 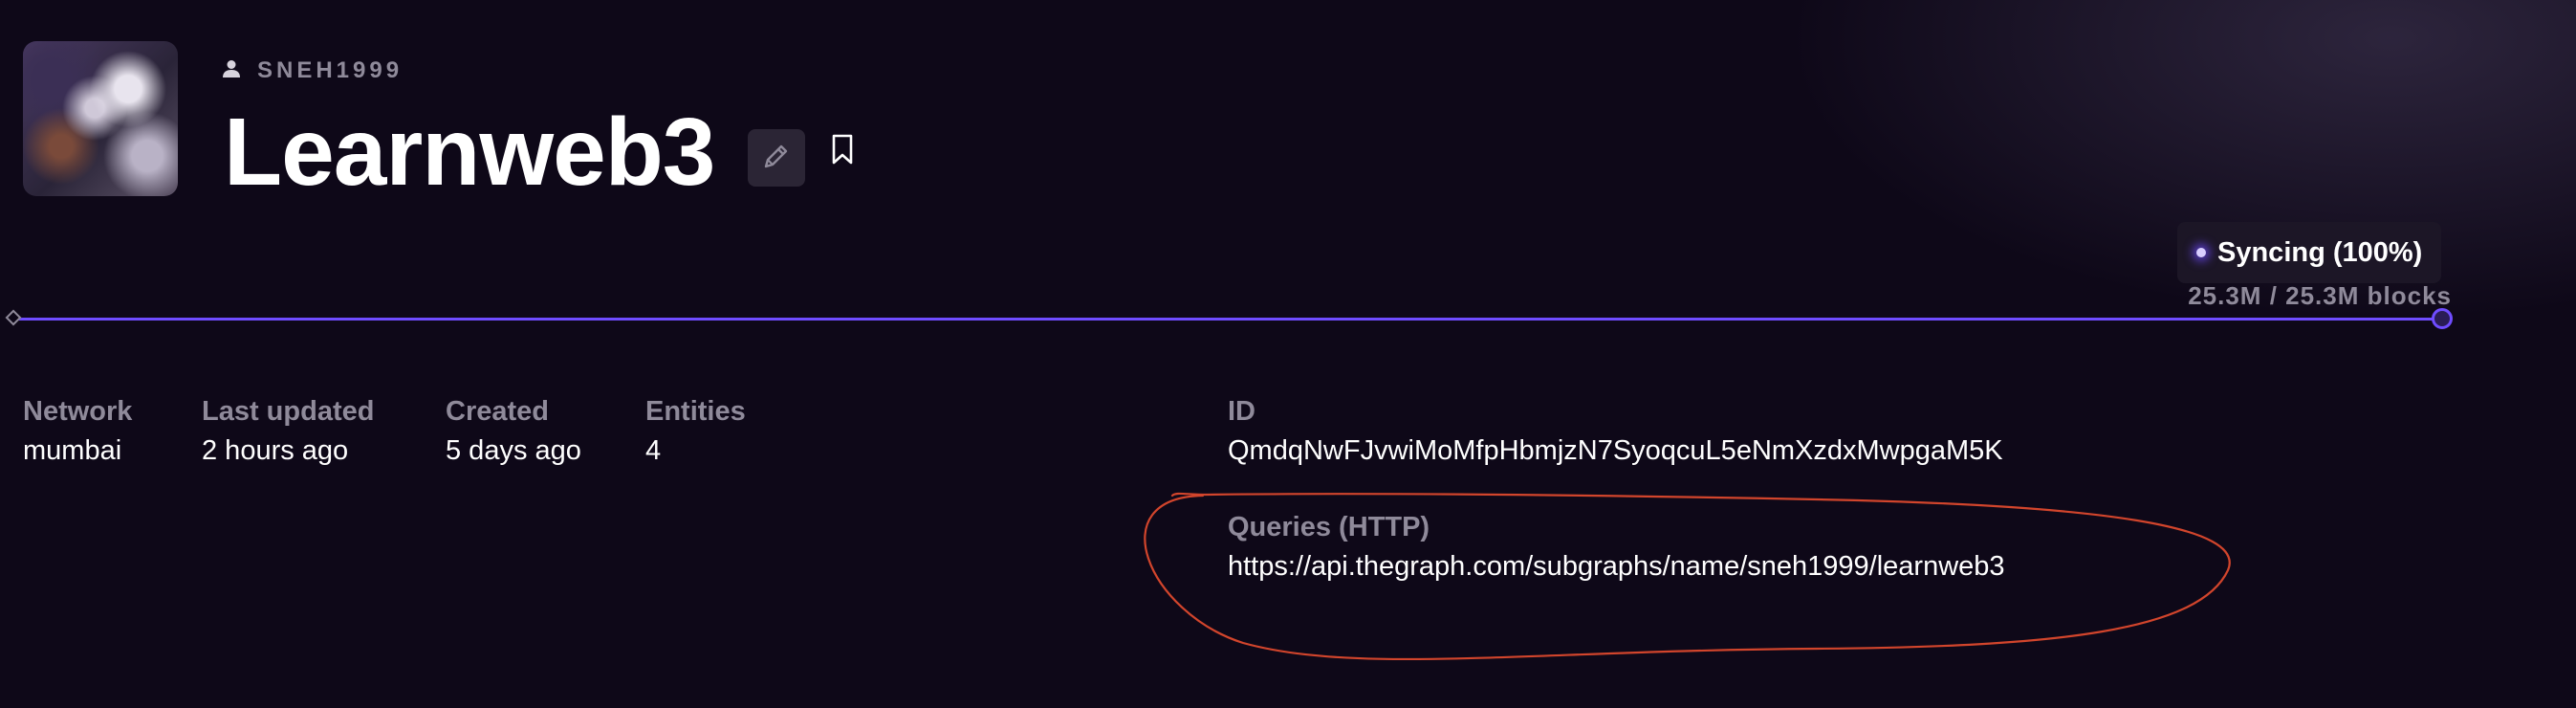 I want to click on user-icon, so click(x=231, y=71).